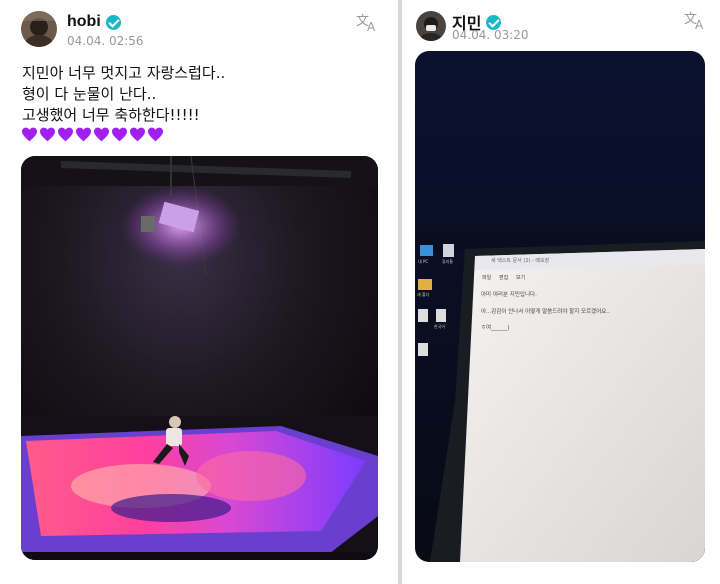  Describe the element at coordinates (545, 311) in the screenshot. I see `note-line: 아...감감이 안나서 어떻게 말씀드려야 할지 모르겠어요..` at that location.